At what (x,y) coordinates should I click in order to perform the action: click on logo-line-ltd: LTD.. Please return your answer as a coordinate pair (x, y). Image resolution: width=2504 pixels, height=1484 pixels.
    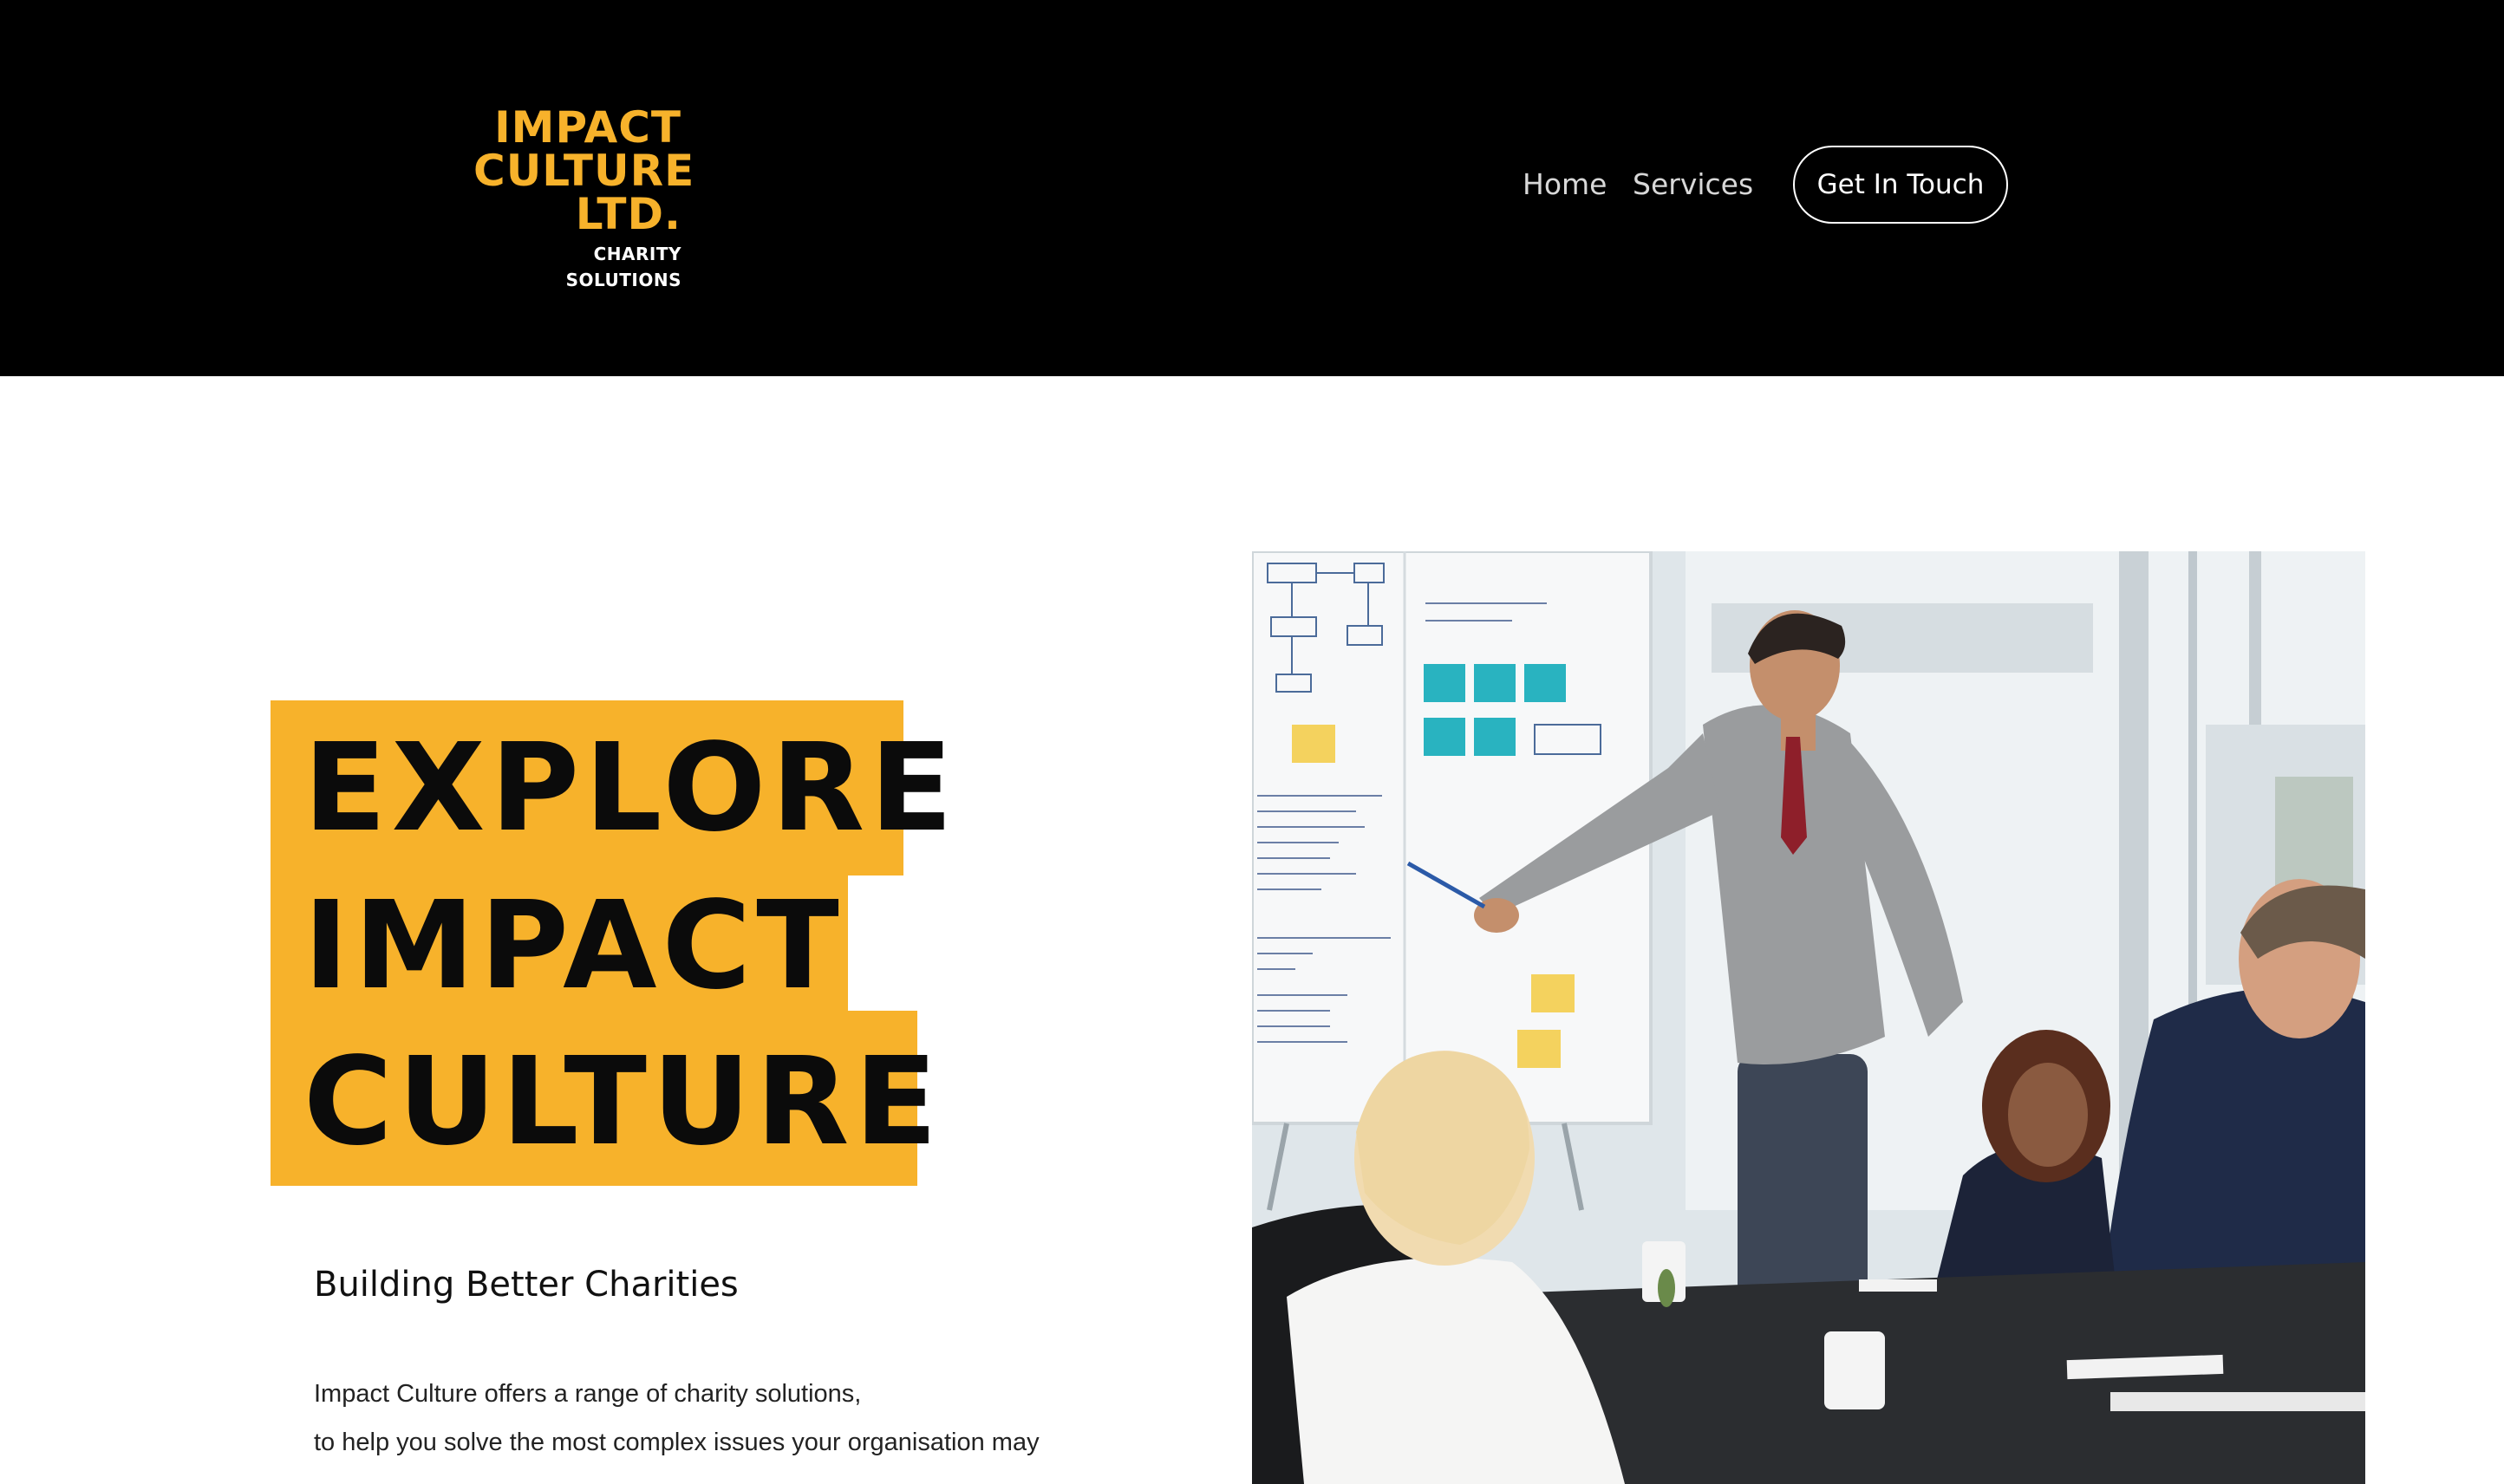
    Looking at the image, I should click on (628, 214).